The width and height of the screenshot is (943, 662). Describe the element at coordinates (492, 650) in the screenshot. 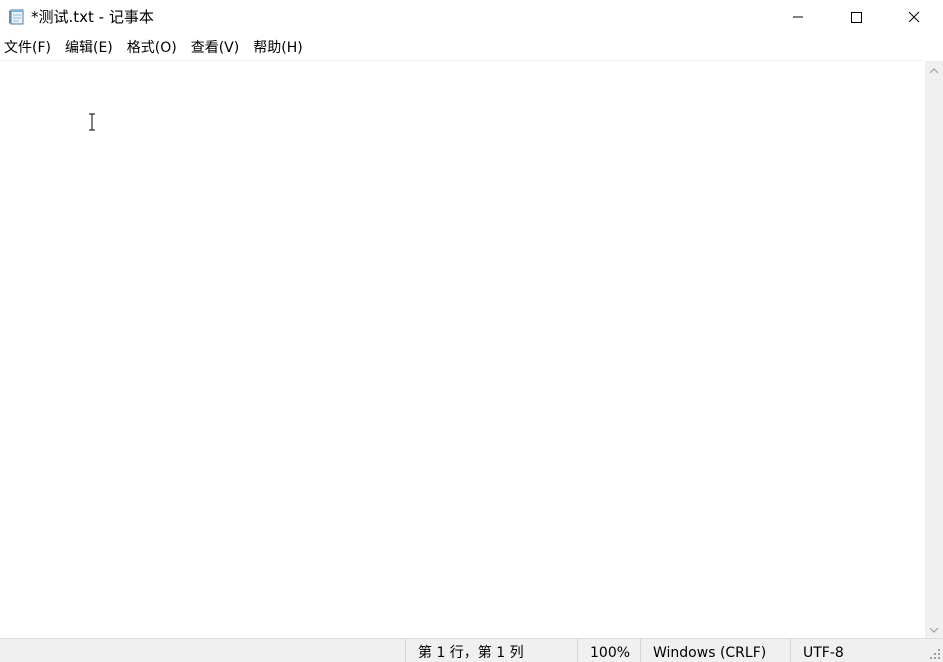

I see `cursor-position: 第 1 行，第 1 列` at that location.